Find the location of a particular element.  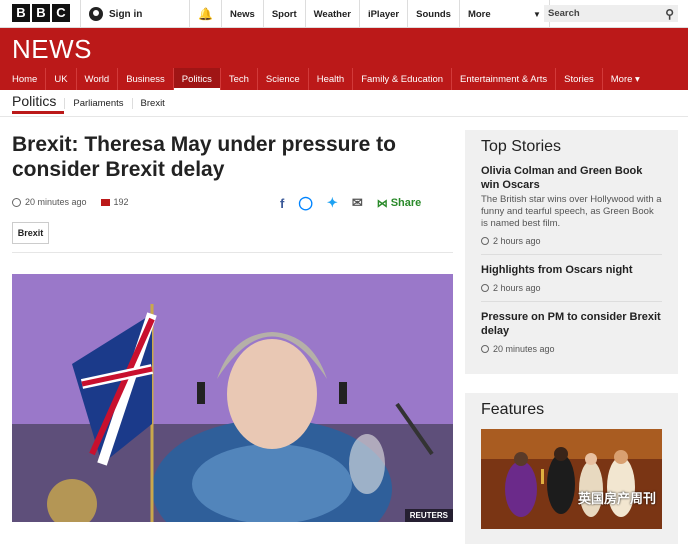

top-nav-more-label: More is located at coordinates (479, 14).